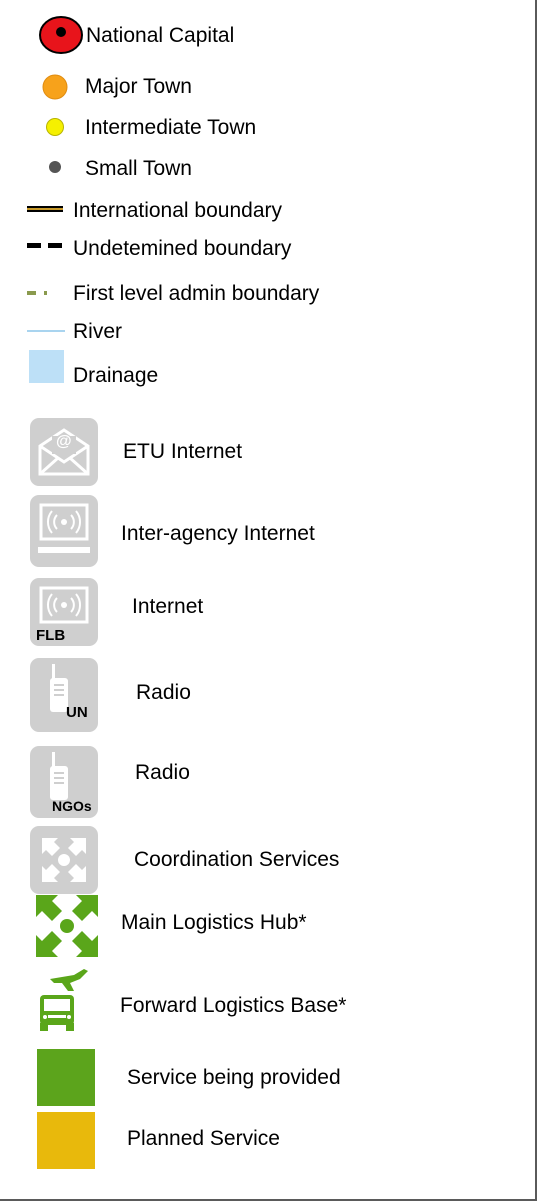 The image size is (541, 1203). What do you see at coordinates (162, 772) in the screenshot?
I see `radio-ngos-label: Radio` at bounding box center [162, 772].